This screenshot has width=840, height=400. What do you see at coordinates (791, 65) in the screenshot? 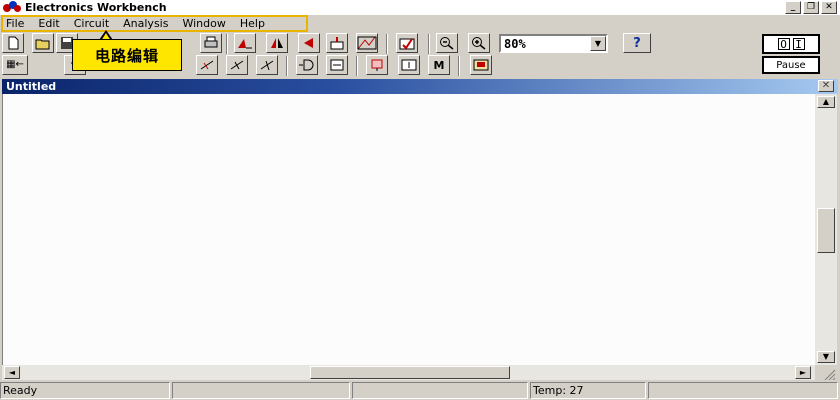
I see `pause-button: Pause` at bounding box center [791, 65].